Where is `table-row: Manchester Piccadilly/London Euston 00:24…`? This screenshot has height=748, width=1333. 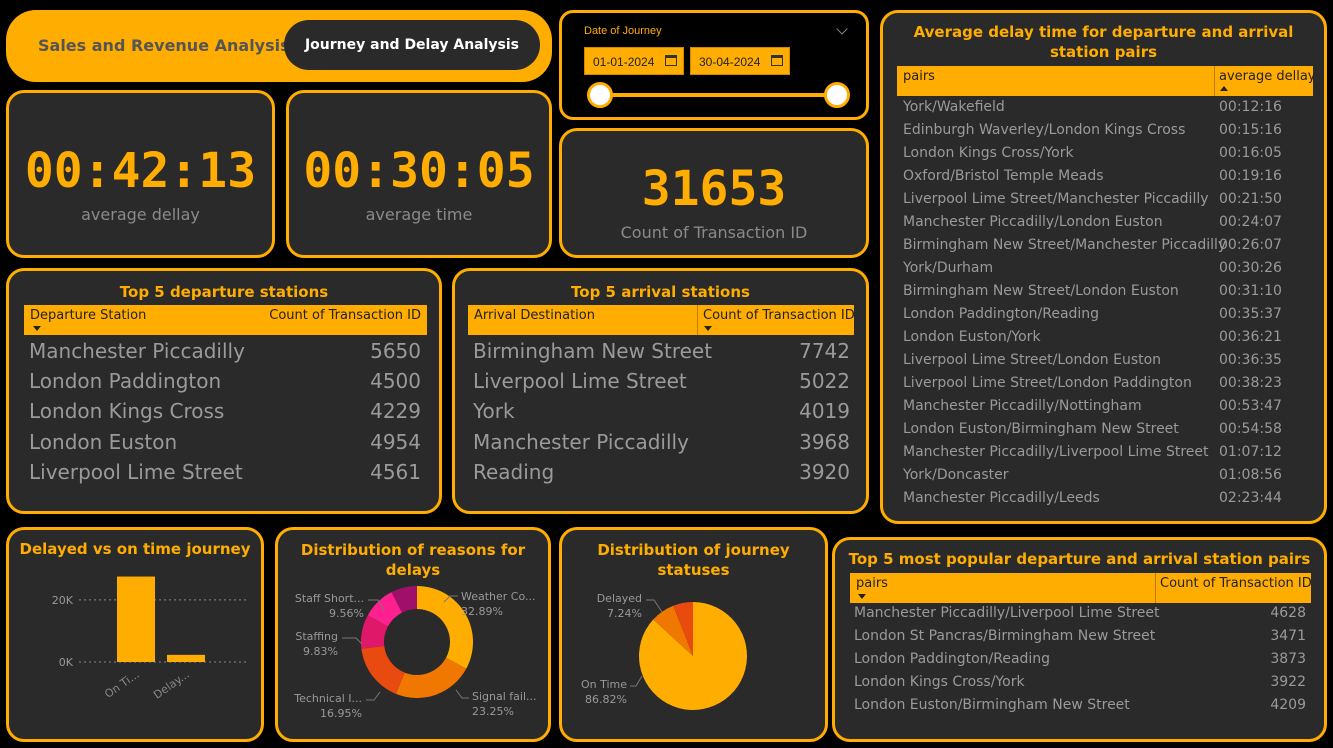
table-row: Manchester Piccadilly/London Euston 00:24… is located at coordinates (1106, 225).